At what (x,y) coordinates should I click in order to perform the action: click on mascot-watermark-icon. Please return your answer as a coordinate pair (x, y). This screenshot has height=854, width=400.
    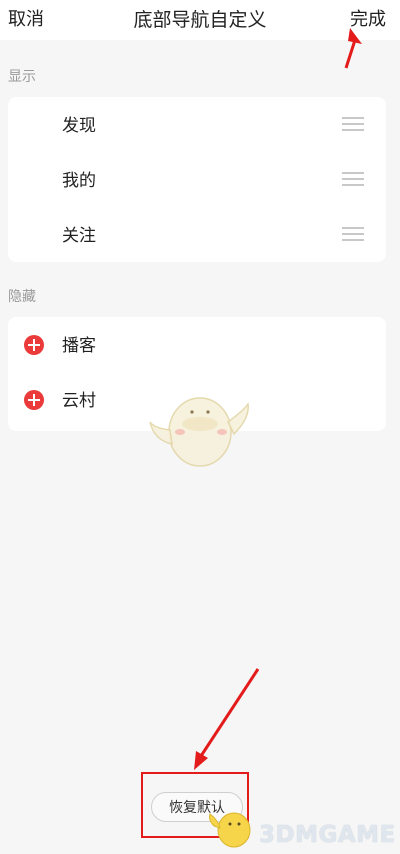
    Looking at the image, I should click on (199, 432).